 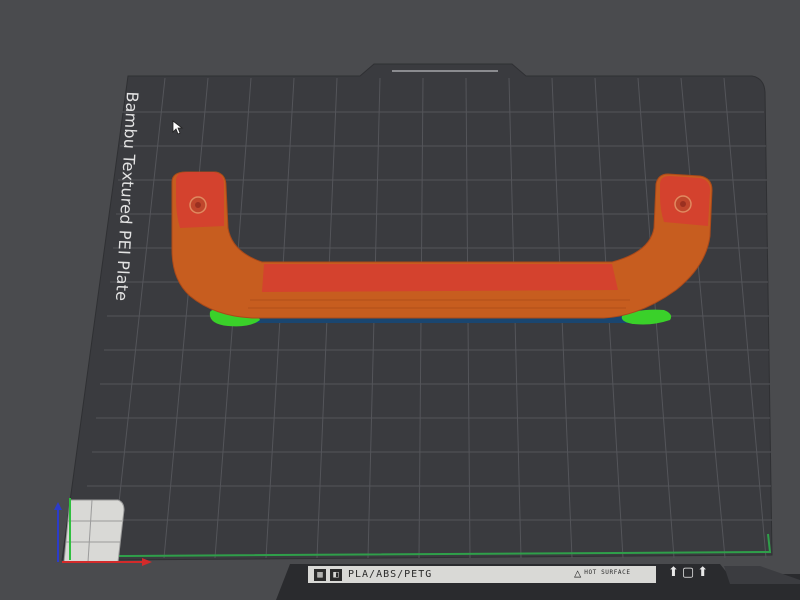 What do you see at coordinates (673, 572) in the screenshot?
I see `nozzle-icon: ⬆` at bounding box center [673, 572].